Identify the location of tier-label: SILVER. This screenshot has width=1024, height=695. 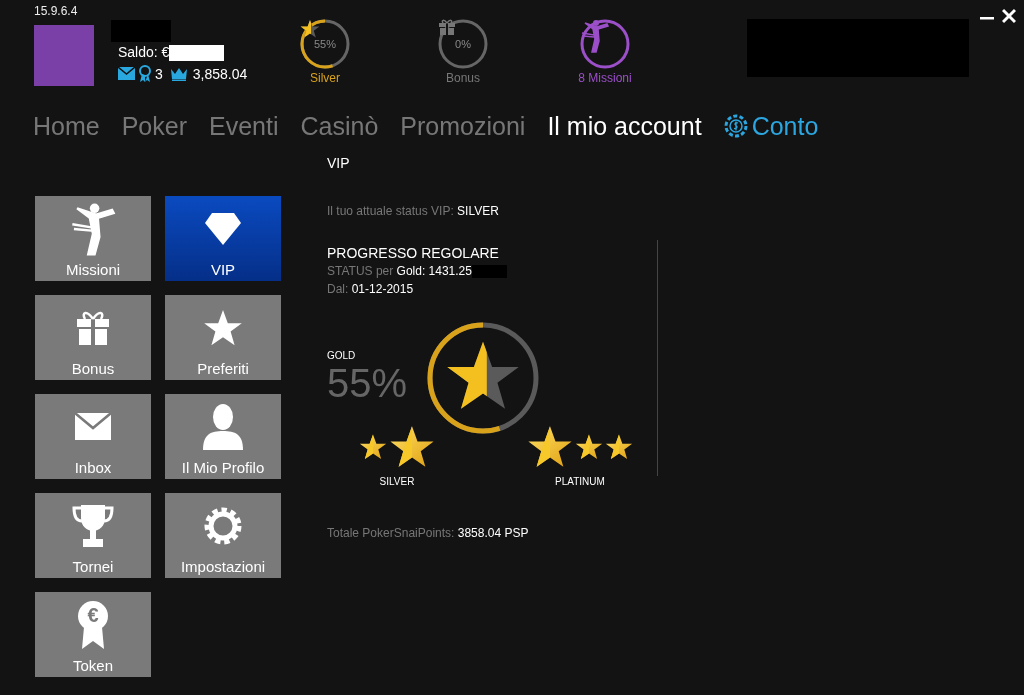
(397, 481).